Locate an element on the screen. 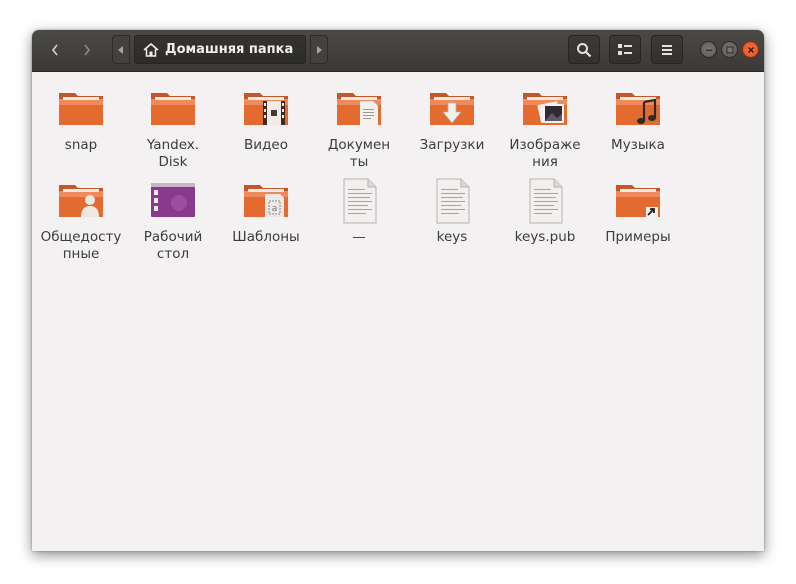  maximize-icon is located at coordinates (729, 49).